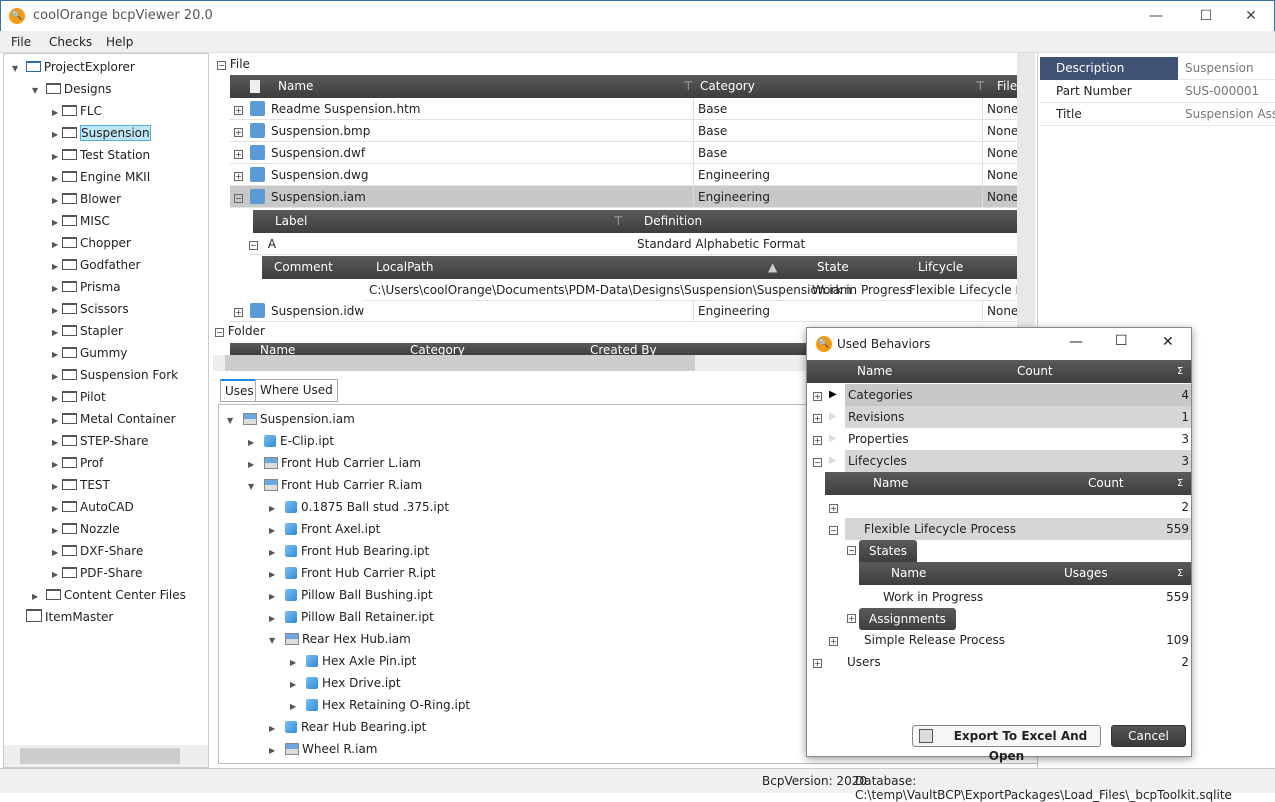 The image size is (1275, 802). What do you see at coordinates (1206, 16) in the screenshot?
I see `maximize-button: ☐` at bounding box center [1206, 16].